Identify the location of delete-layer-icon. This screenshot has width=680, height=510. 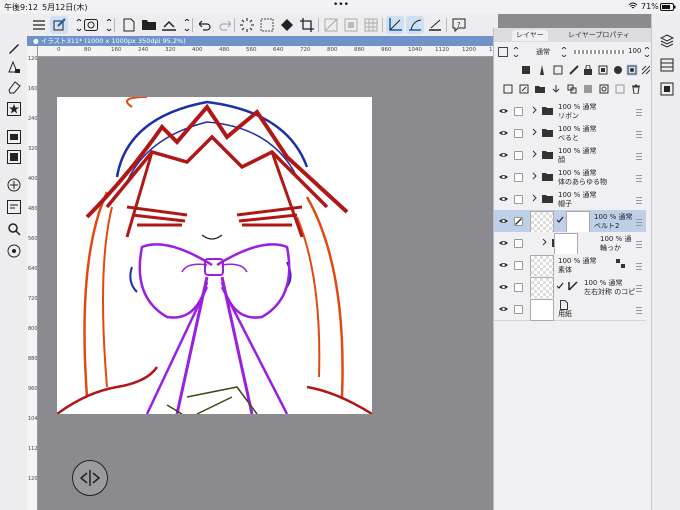
(636, 89).